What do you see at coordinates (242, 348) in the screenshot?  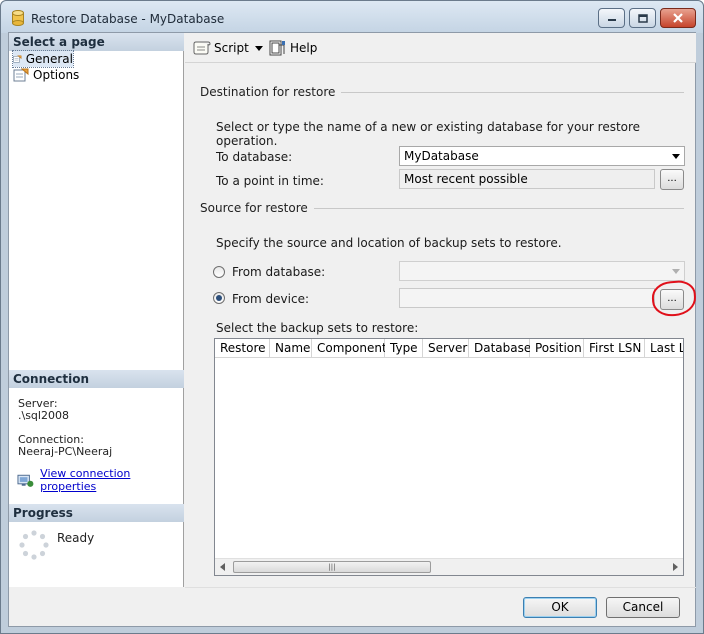 I see `column-header-restore: Restore` at bounding box center [242, 348].